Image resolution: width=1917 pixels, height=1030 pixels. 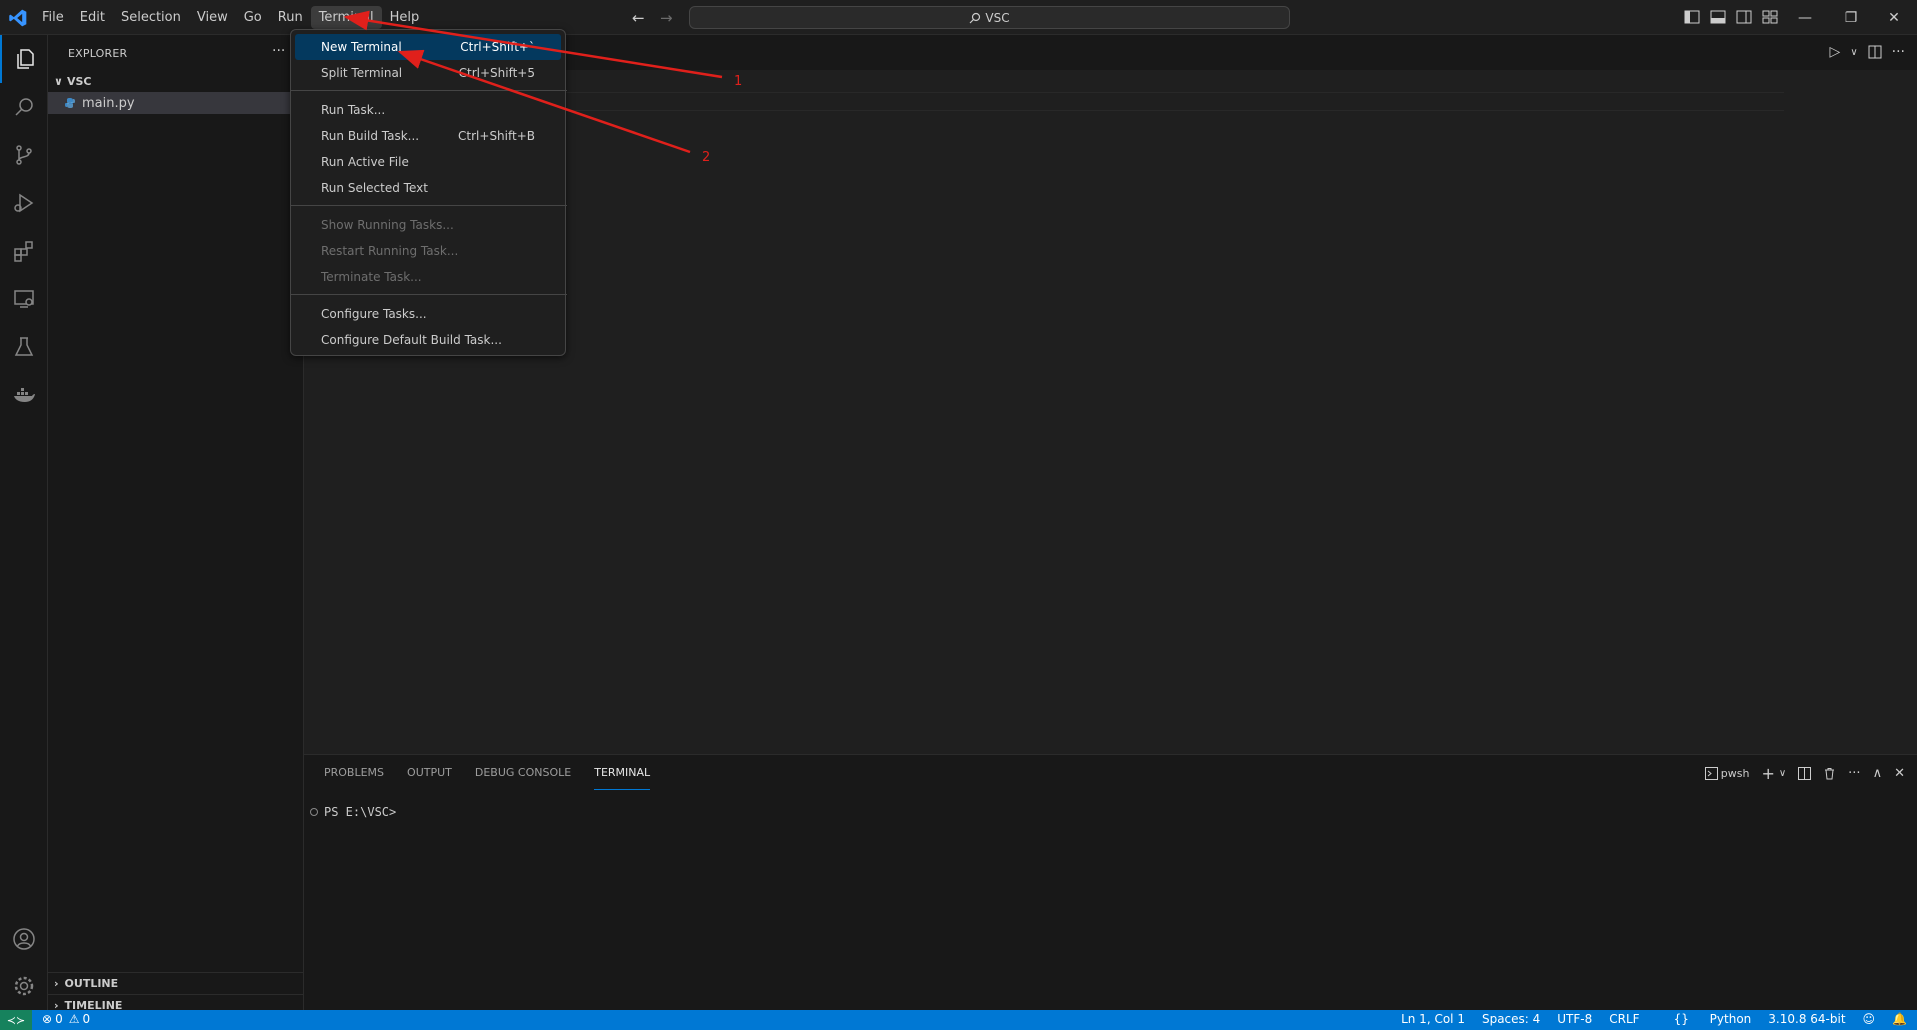 I want to click on outline-section: › OUTLINE, so click(x=176, y=983).